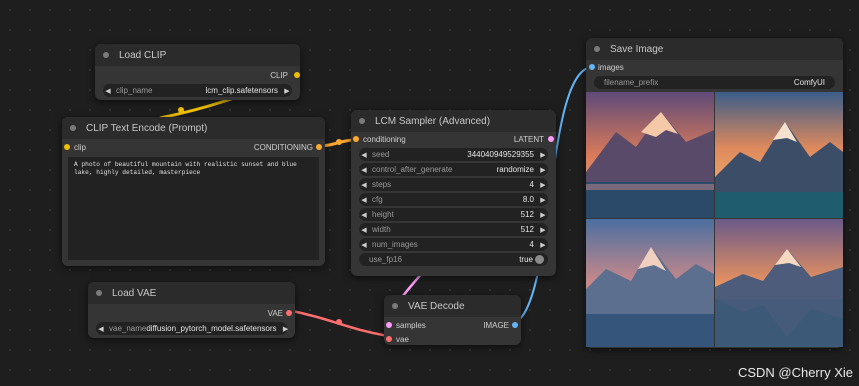 This screenshot has height=386, width=859. I want to click on output-port-clip, so click(297, 75).